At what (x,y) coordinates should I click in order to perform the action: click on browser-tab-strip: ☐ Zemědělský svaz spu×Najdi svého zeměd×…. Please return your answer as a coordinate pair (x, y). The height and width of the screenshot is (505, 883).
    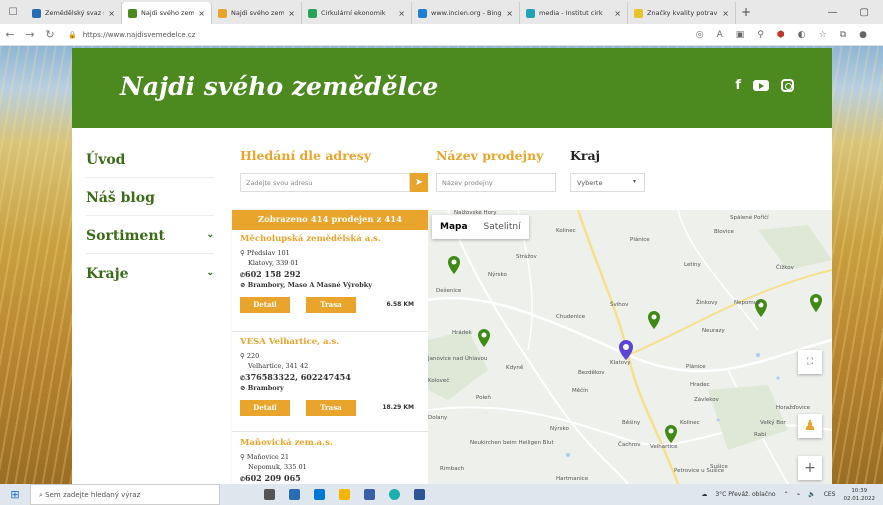
    Looking at the image, I should click on (441, 12).